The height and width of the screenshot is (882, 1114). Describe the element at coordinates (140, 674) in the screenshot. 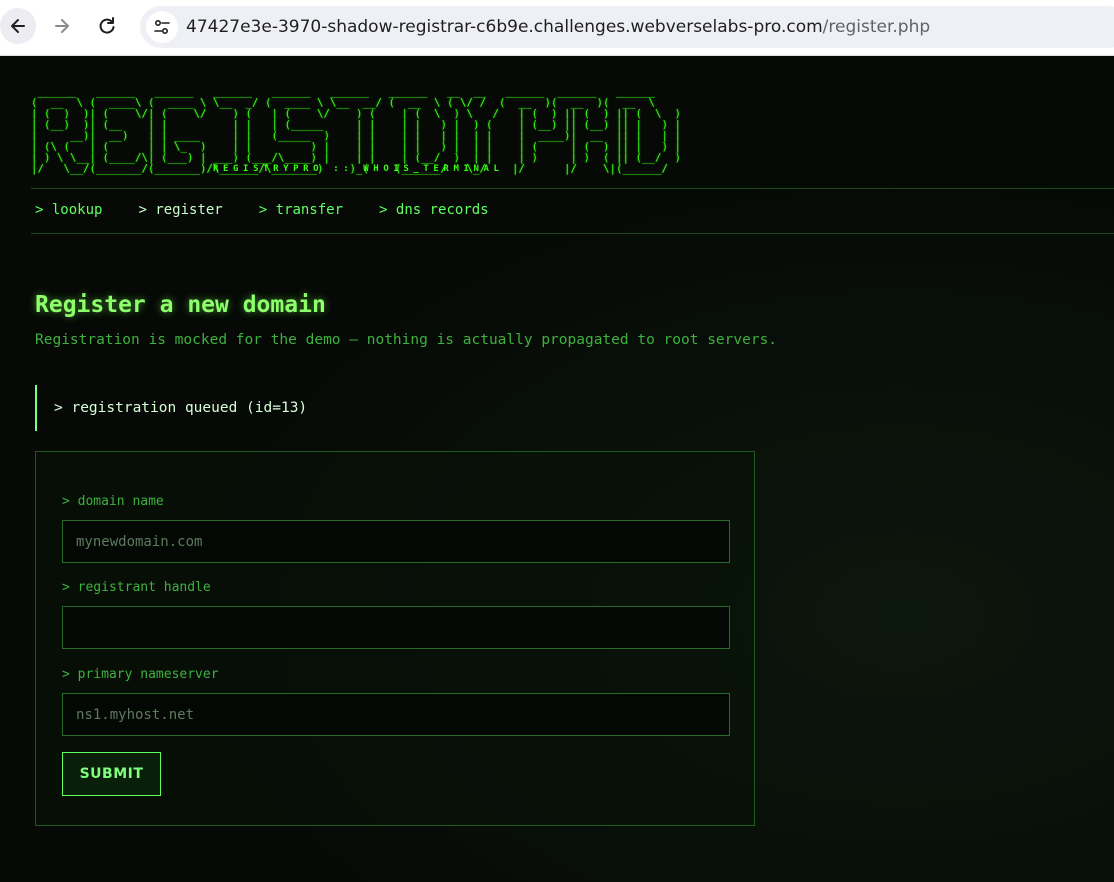

I see `primary-nameserver-label: > primary nameserver` at that location.